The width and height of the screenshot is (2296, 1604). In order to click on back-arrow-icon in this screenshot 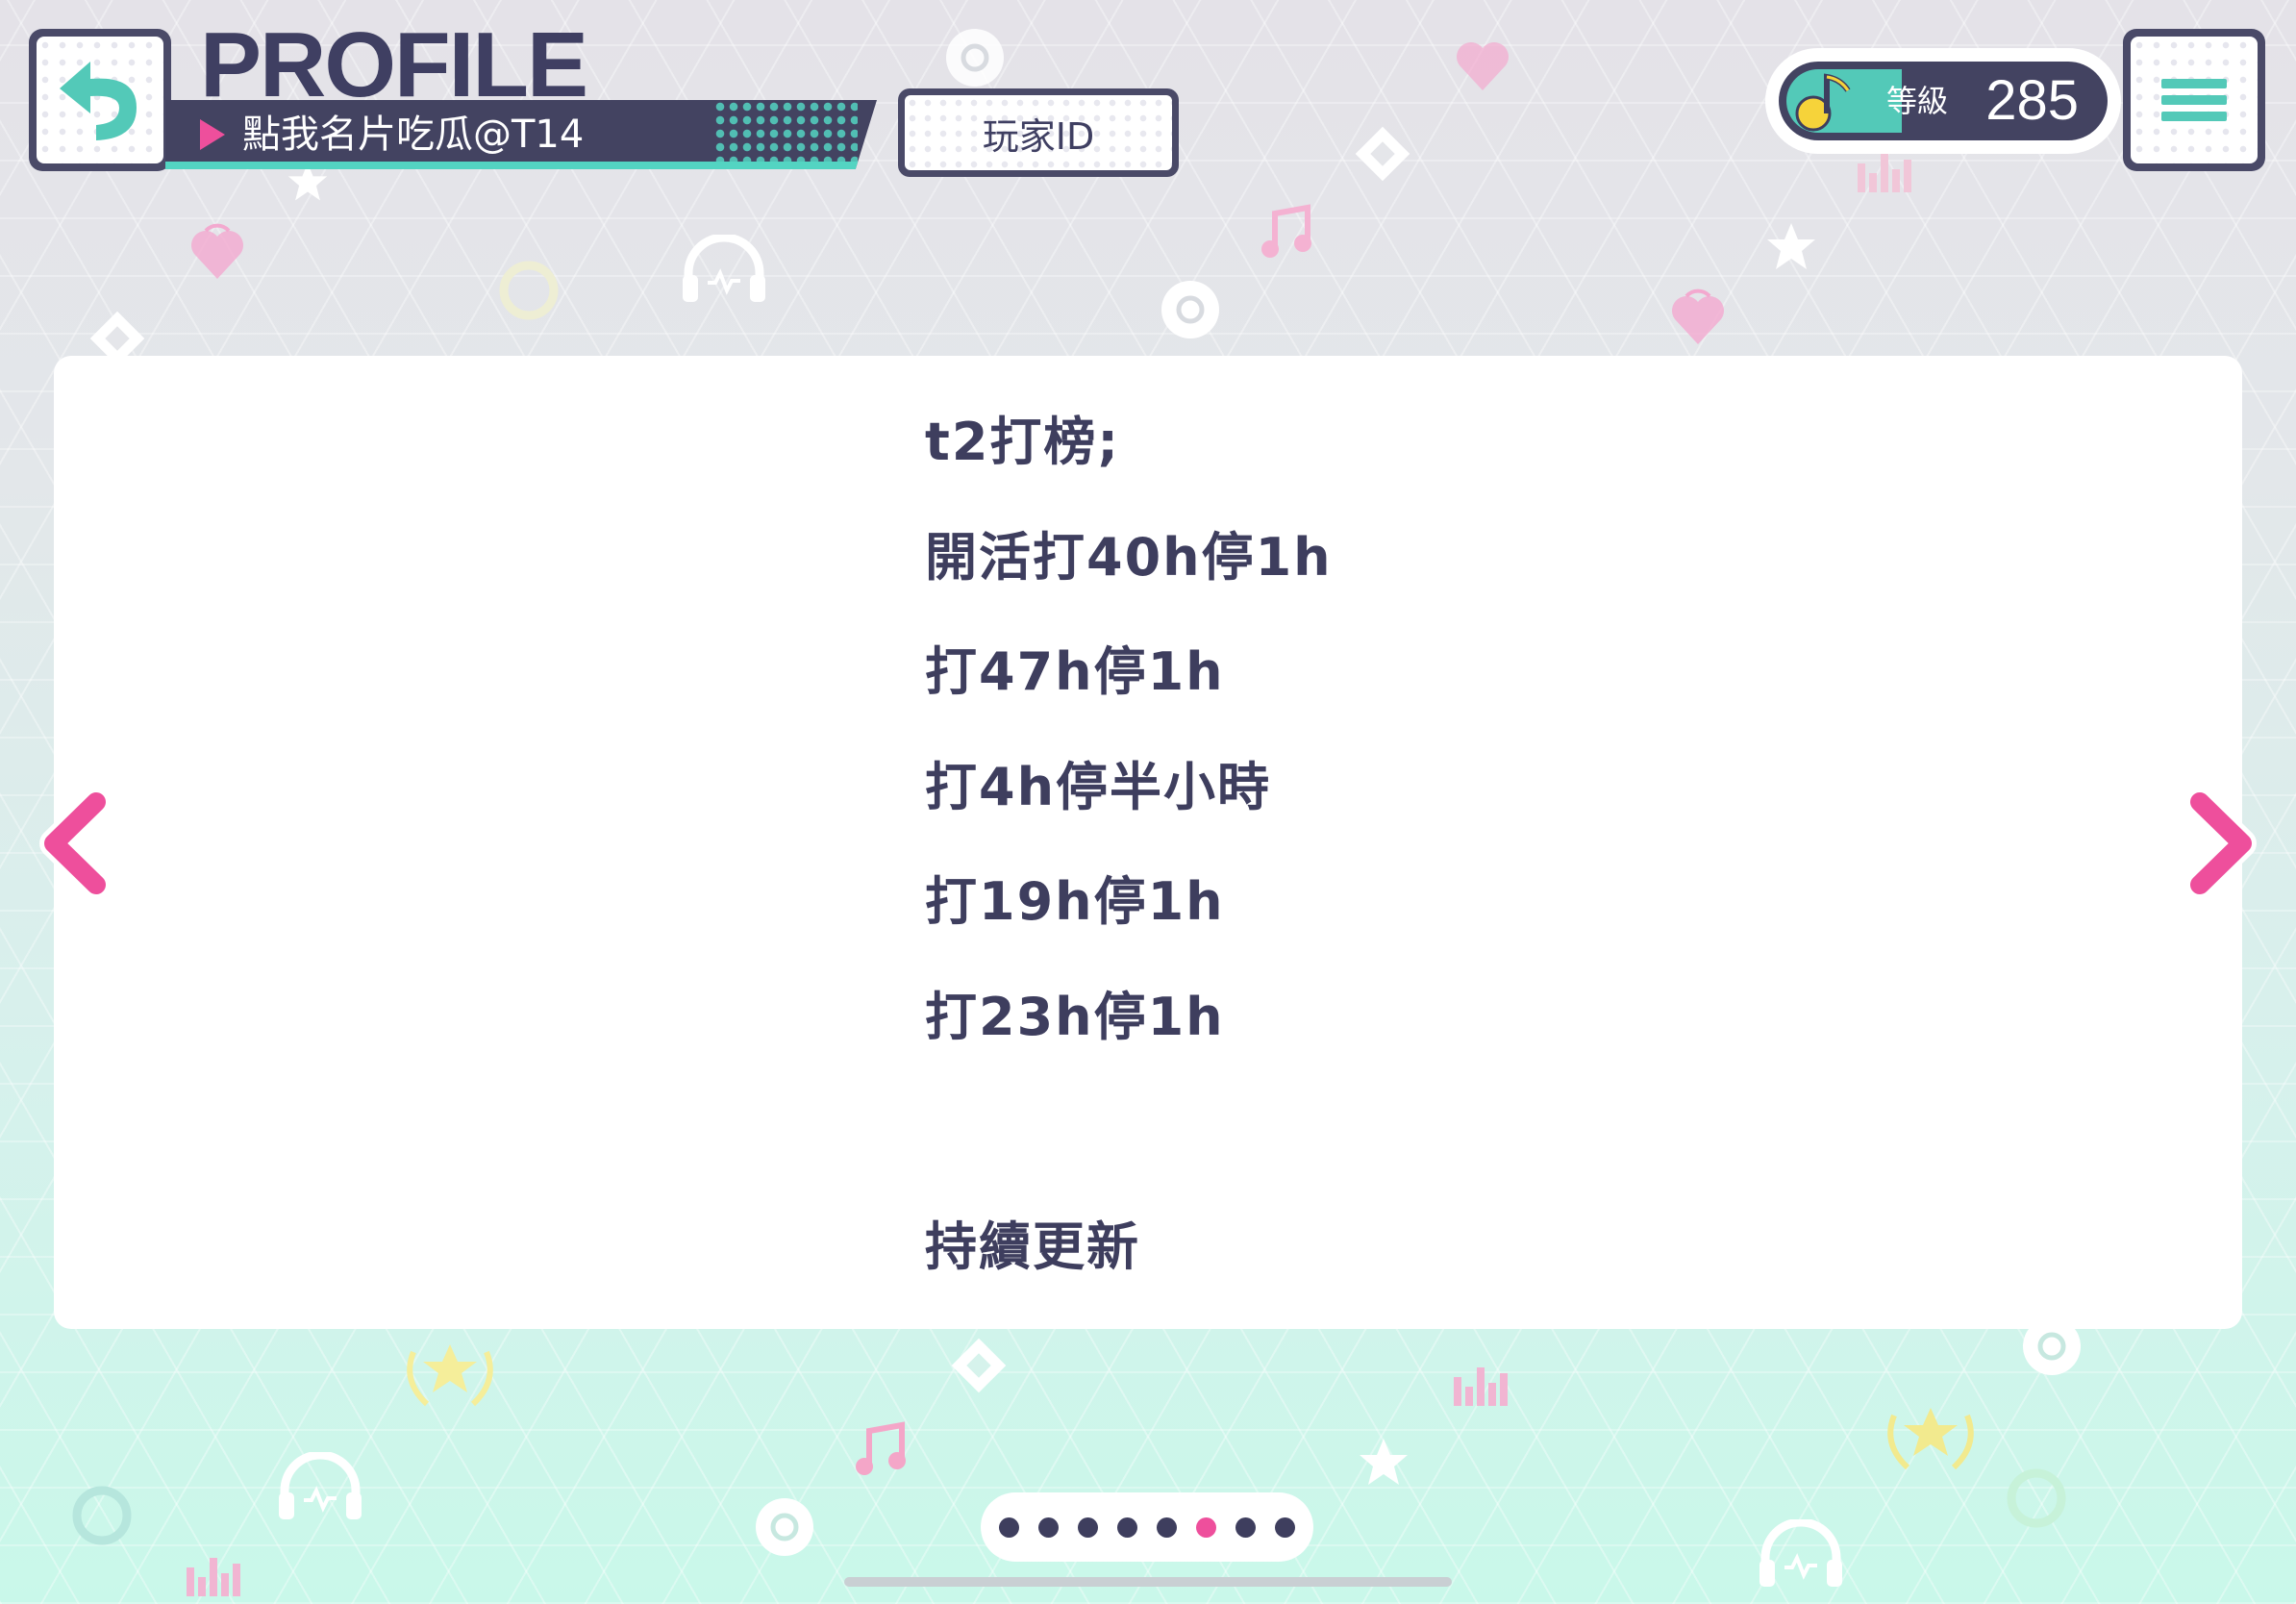, I will do `click(98, 101)`.